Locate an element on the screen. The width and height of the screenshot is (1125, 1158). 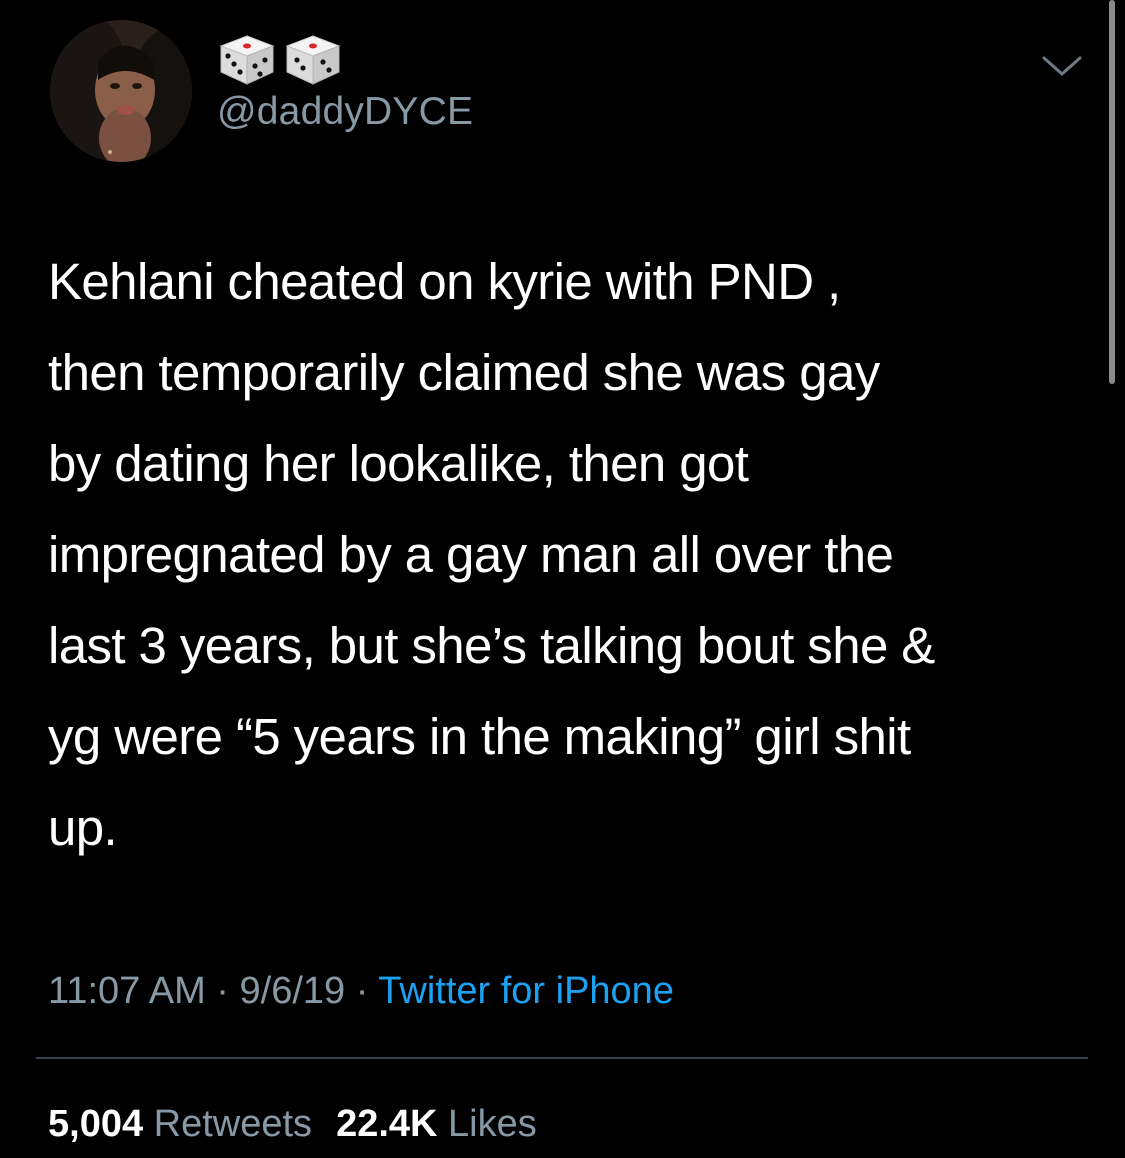
tweet-stats: 5,004 Retweets 22.4K Likes is located at coordinates (292, 1124).